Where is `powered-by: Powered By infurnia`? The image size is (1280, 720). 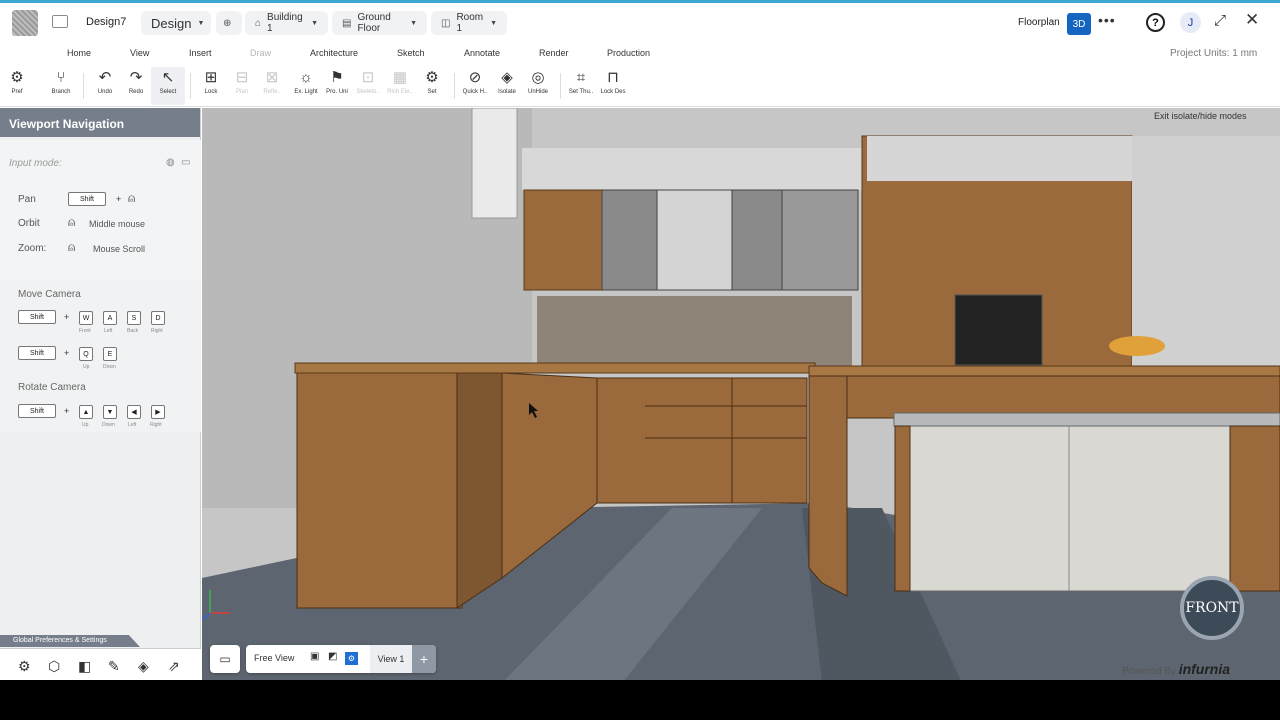
powered-by: Powered By infurnia is located at coordinates (1176, 669).